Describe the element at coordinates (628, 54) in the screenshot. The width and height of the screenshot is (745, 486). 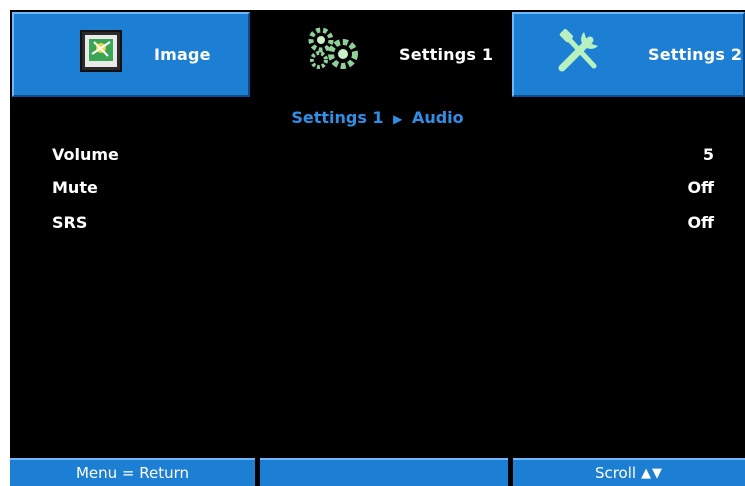
I see `tab-settings-2: Settings 2` at that location.